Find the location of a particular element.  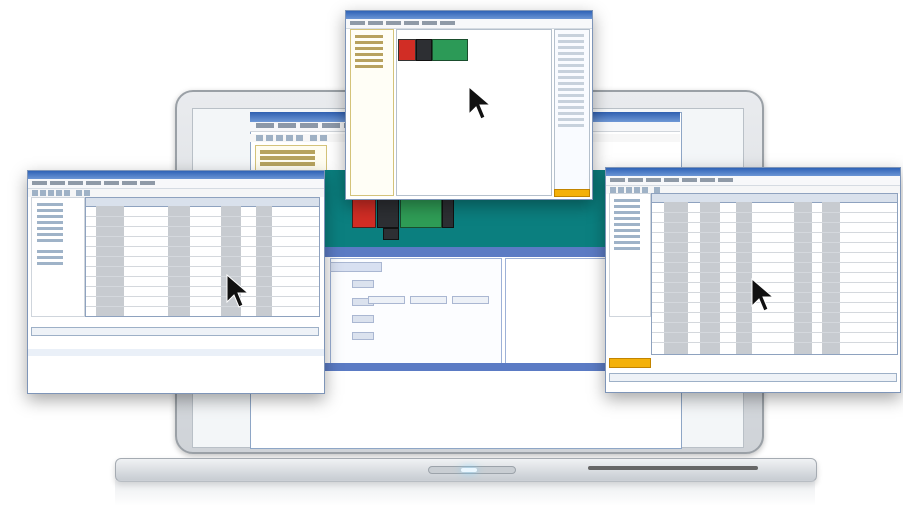

io-device-icon is located at coordinates (391, 234).